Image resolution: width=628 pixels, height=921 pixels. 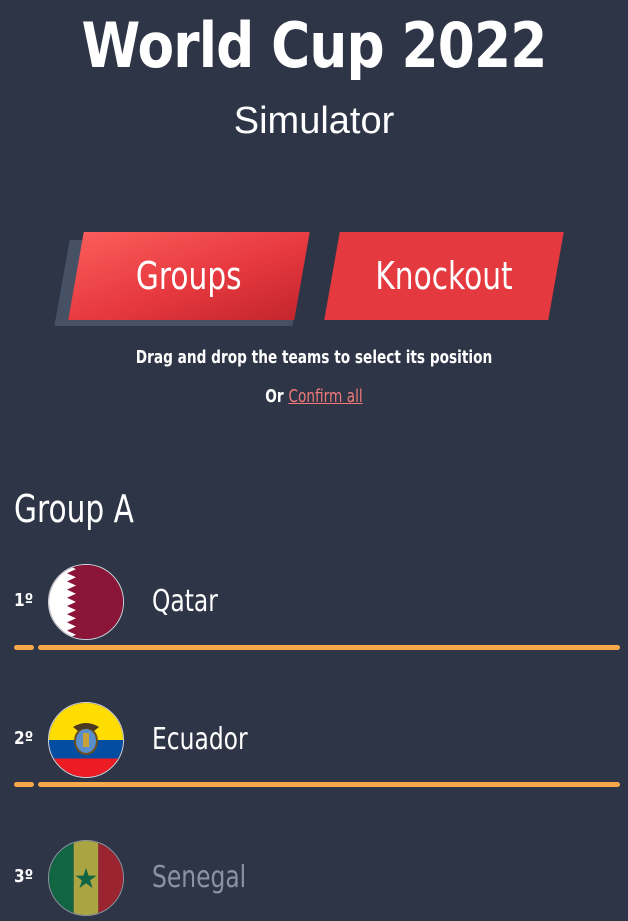 I want to click on team-name: Ecuador, so click(x=200, y=739).